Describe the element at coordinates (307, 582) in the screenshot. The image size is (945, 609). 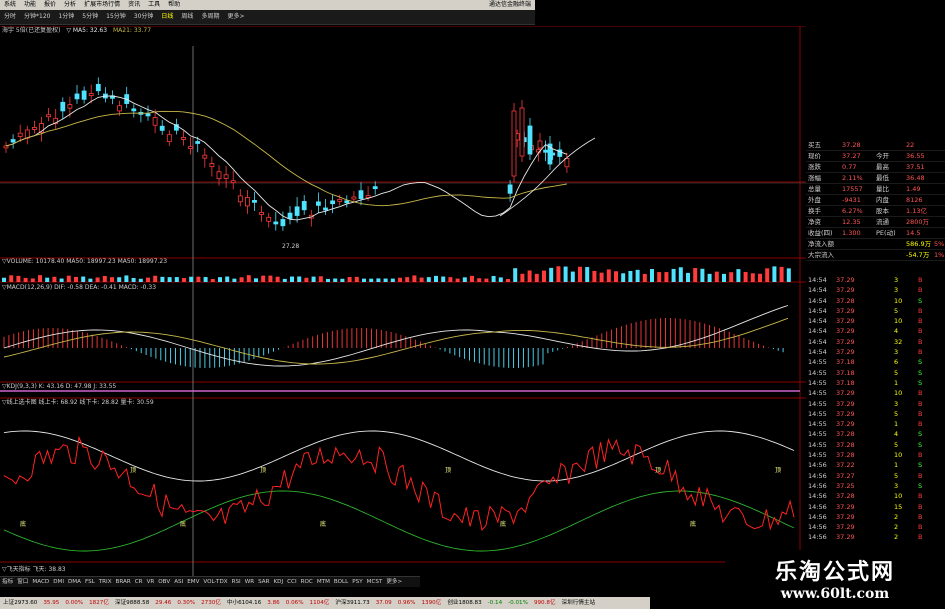
I see `indicator-tab: ROC` at that location.